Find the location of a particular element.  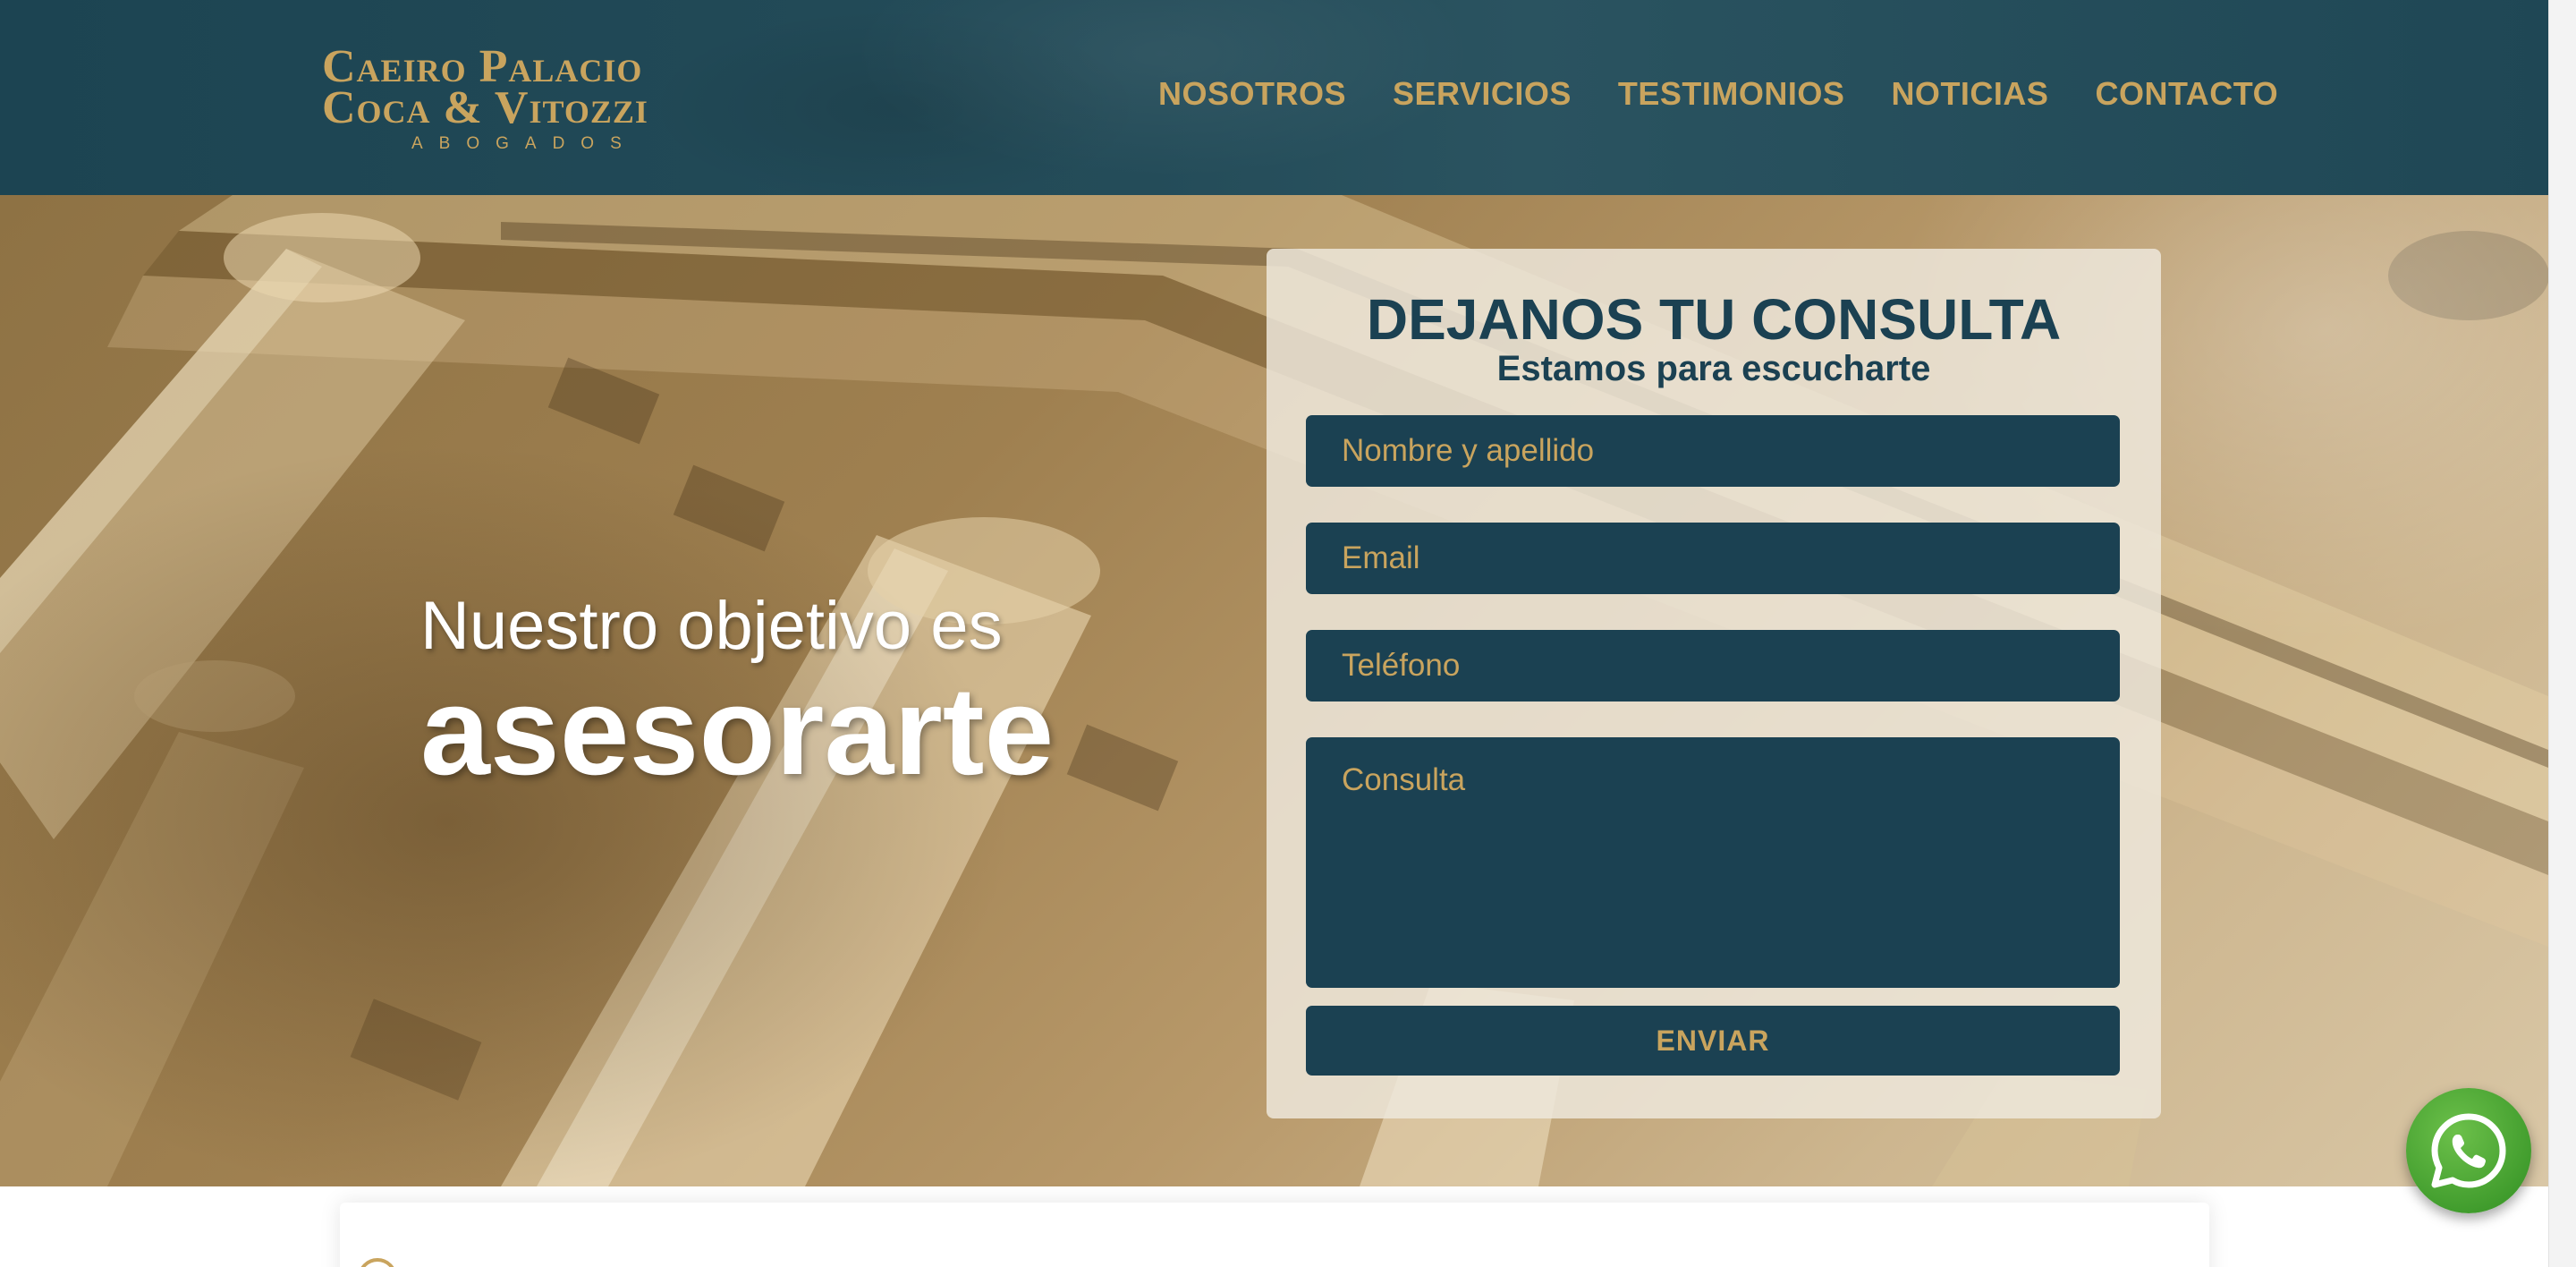

nav-link-contacto: CONTACTO is located at coordinates (2186, 94).